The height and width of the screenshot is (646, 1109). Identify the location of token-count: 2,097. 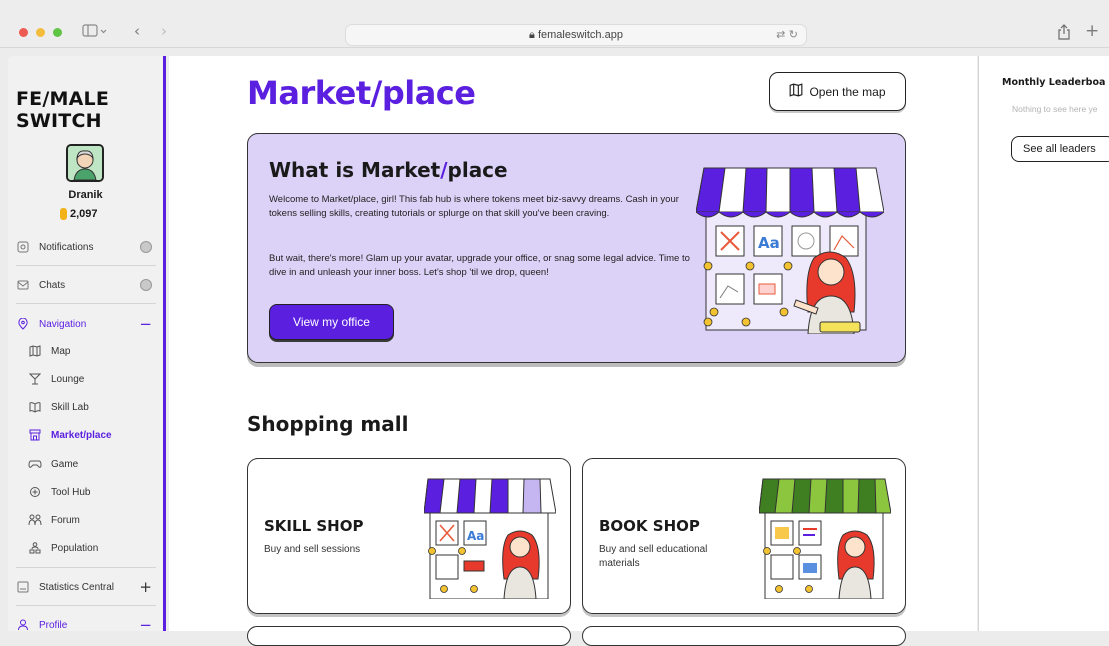
(84, 214).